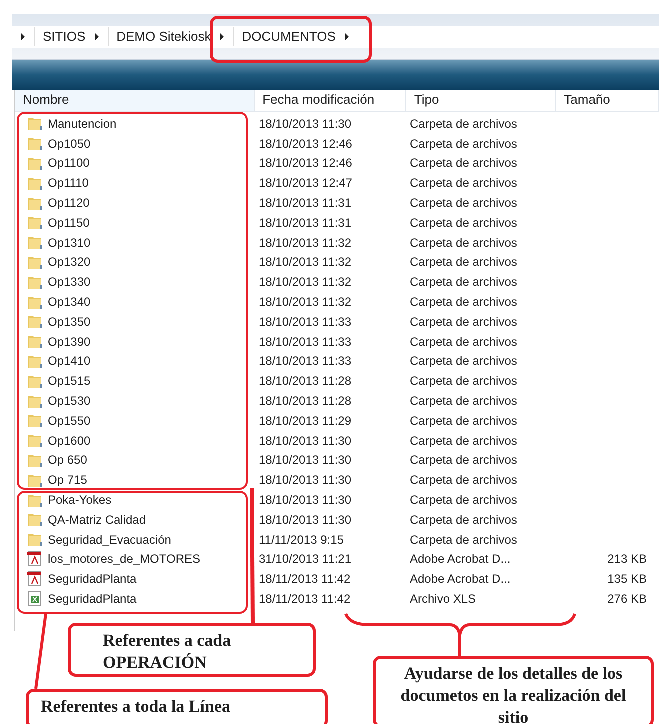  I want to click on file-name: QA-Matriz Calidad, so click(97, 519).